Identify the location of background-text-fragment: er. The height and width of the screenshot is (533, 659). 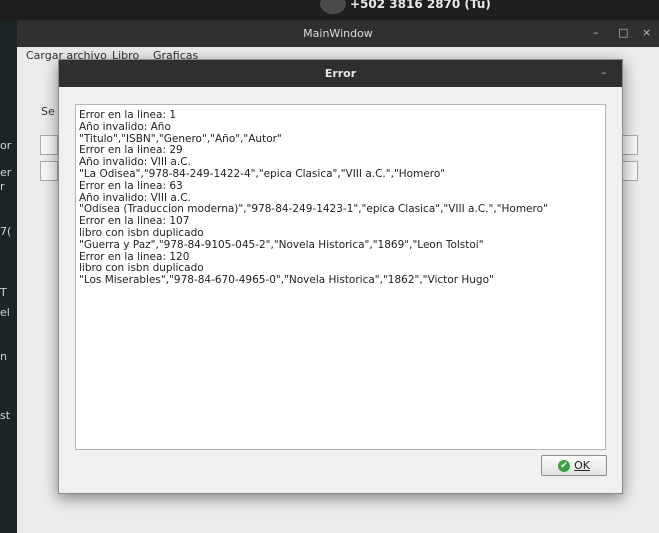
(6, 172).